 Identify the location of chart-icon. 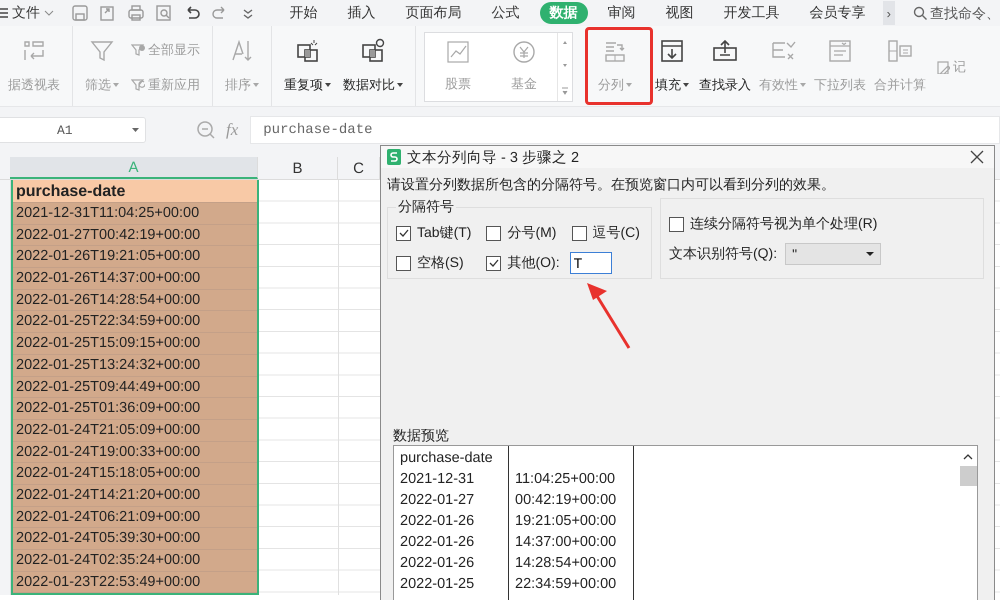
(458, 52).